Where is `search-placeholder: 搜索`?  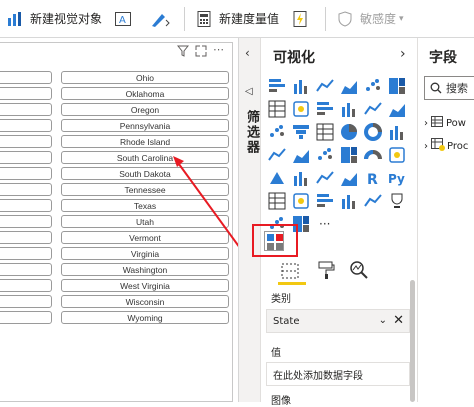
search-placeholder: 搜索 is located at coordinates (457, 88).